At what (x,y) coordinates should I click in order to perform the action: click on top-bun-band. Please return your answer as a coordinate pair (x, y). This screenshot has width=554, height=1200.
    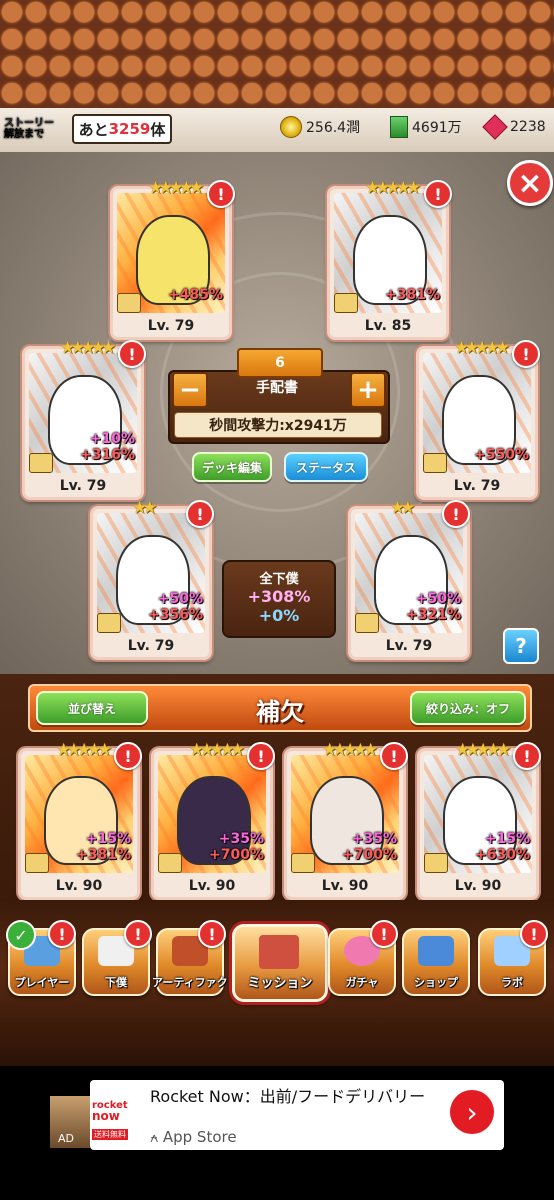
    Looking at the image, I should click on (277, 54).